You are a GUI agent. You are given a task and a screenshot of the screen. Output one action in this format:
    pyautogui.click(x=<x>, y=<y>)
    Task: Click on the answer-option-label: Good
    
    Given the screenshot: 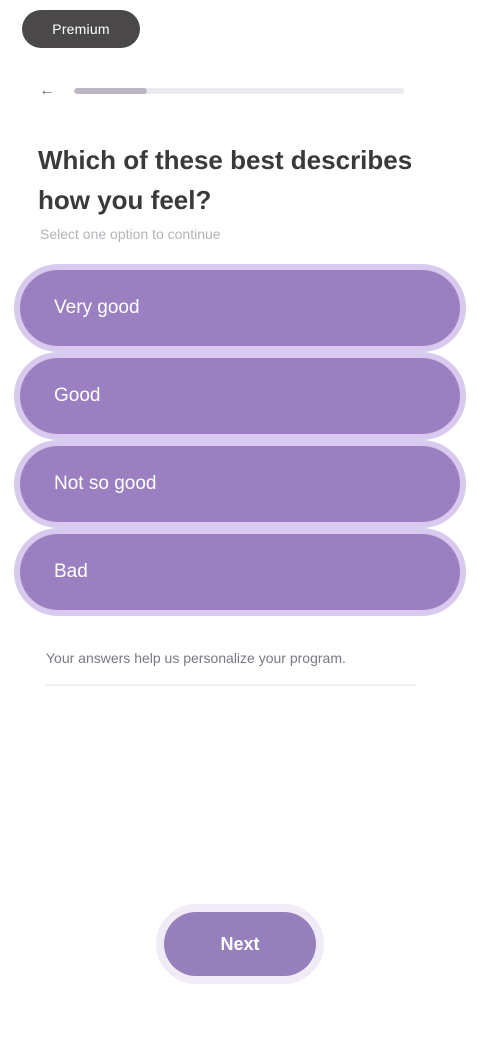 What is the action you would take?
    pyautogui.click(x=77, y=395)
    